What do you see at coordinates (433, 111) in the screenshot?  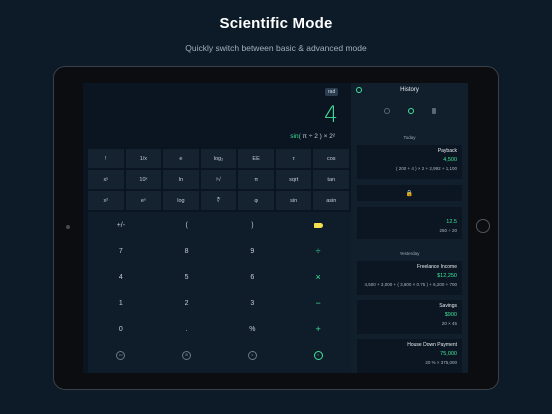 I see `tab-bookmark-icon` at bounding box center [433, 111].